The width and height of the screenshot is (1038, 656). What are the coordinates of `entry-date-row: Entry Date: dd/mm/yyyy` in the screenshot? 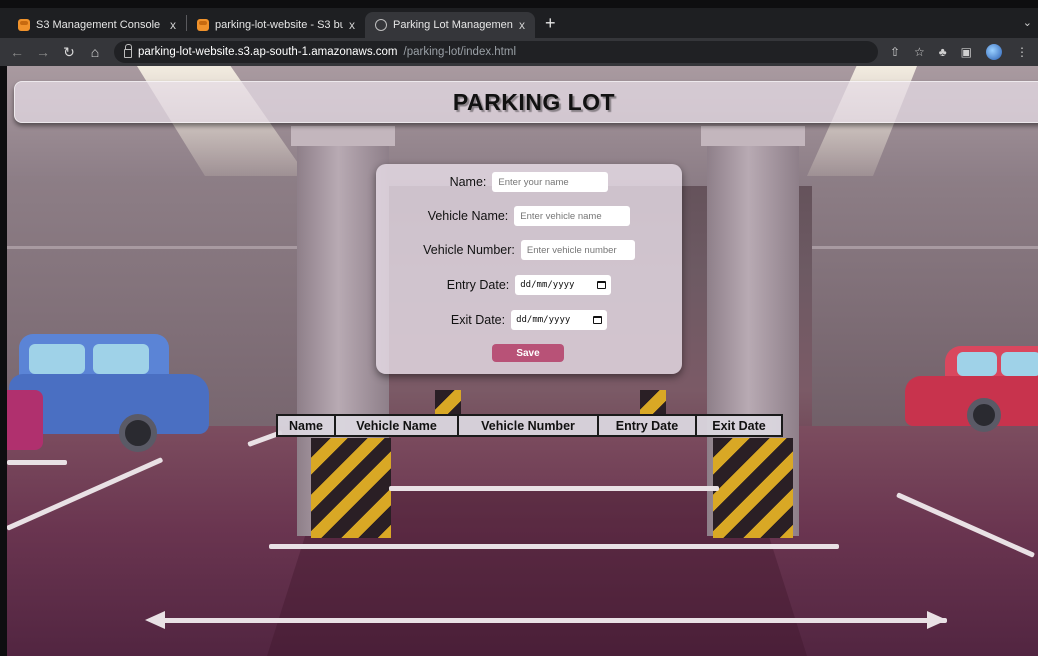 It's located at (529, 285).